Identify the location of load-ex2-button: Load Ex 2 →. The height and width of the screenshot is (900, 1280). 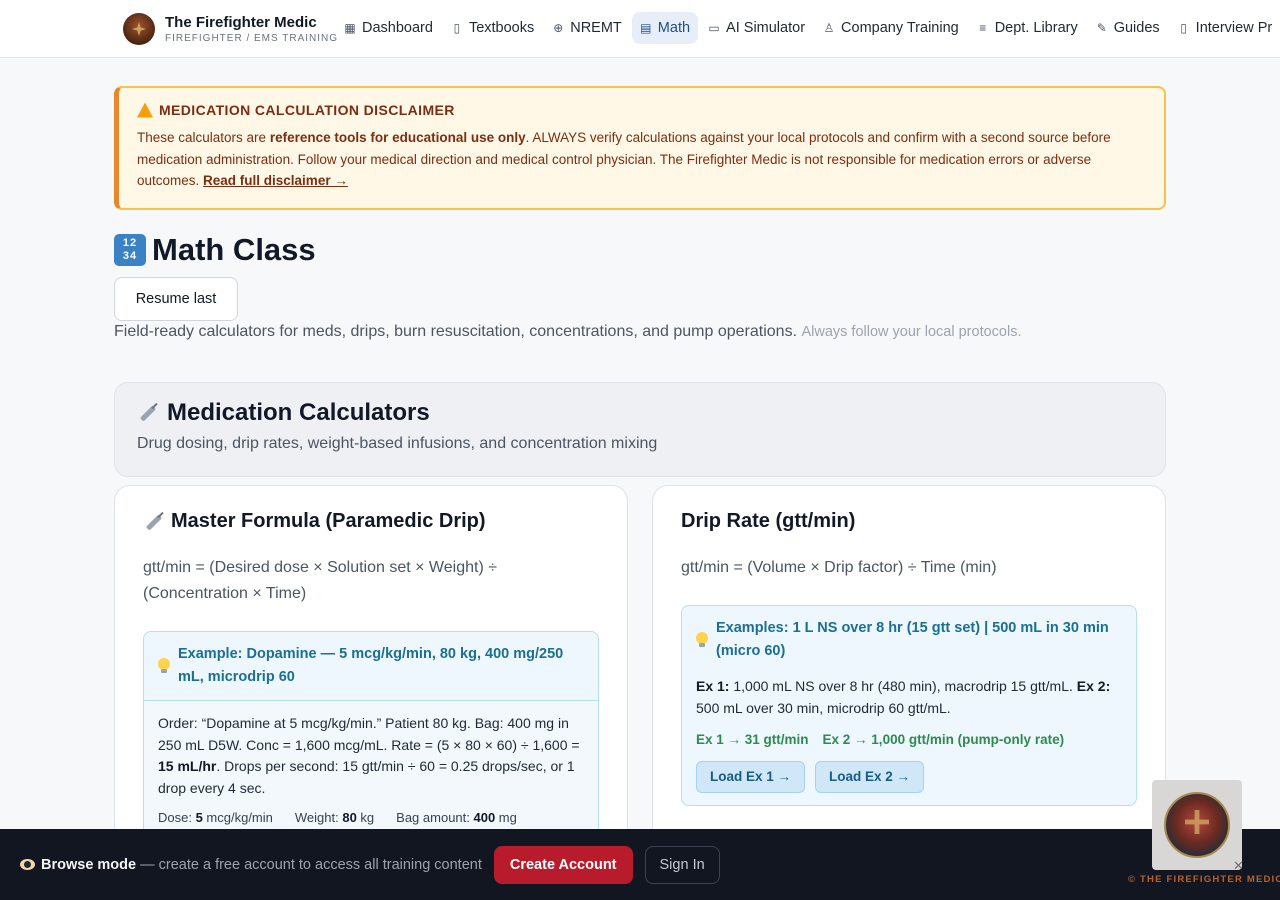
(870, 776).